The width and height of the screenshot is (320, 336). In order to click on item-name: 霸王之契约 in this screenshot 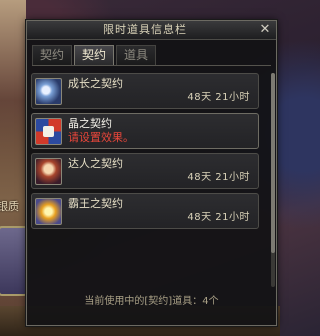, I will do `click(95, 203)`.